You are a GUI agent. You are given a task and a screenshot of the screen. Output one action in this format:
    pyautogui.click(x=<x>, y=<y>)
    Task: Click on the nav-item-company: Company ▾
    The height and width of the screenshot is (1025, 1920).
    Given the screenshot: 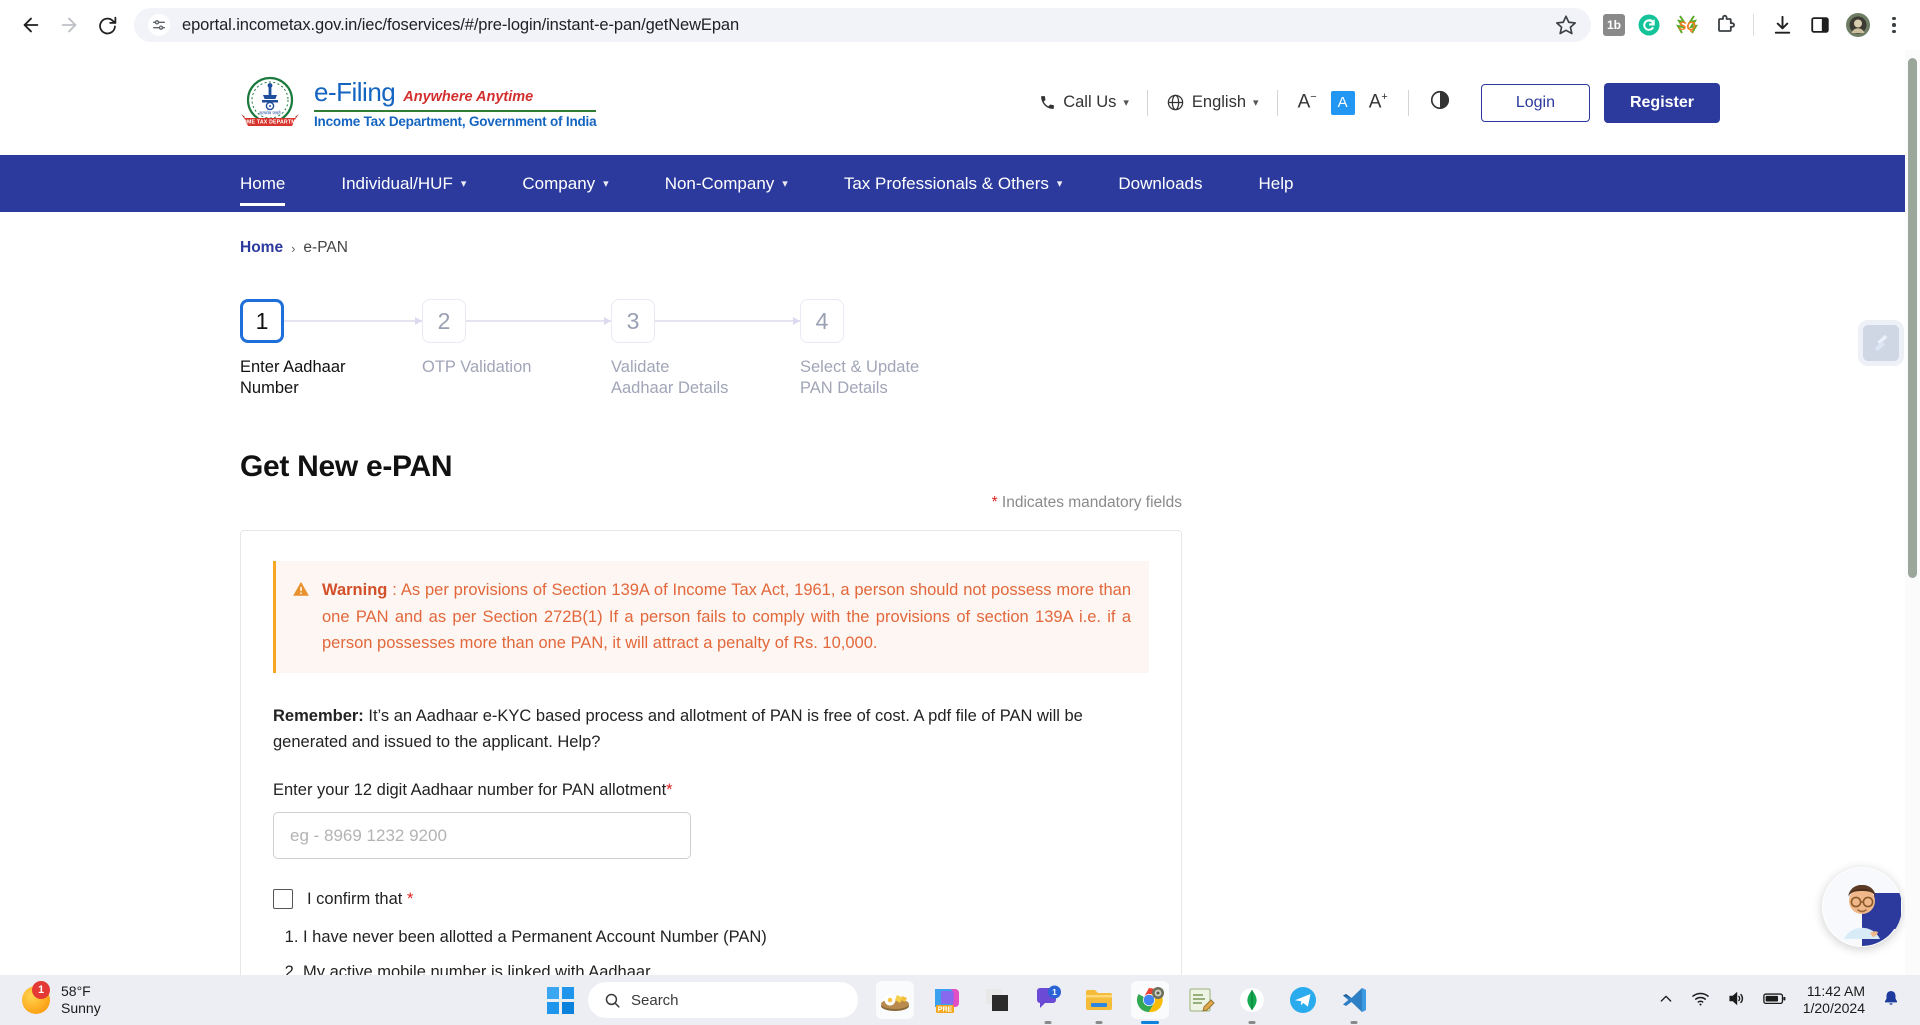 What is the action you would take?
    pyautogui.click(x=565, y=183)
    